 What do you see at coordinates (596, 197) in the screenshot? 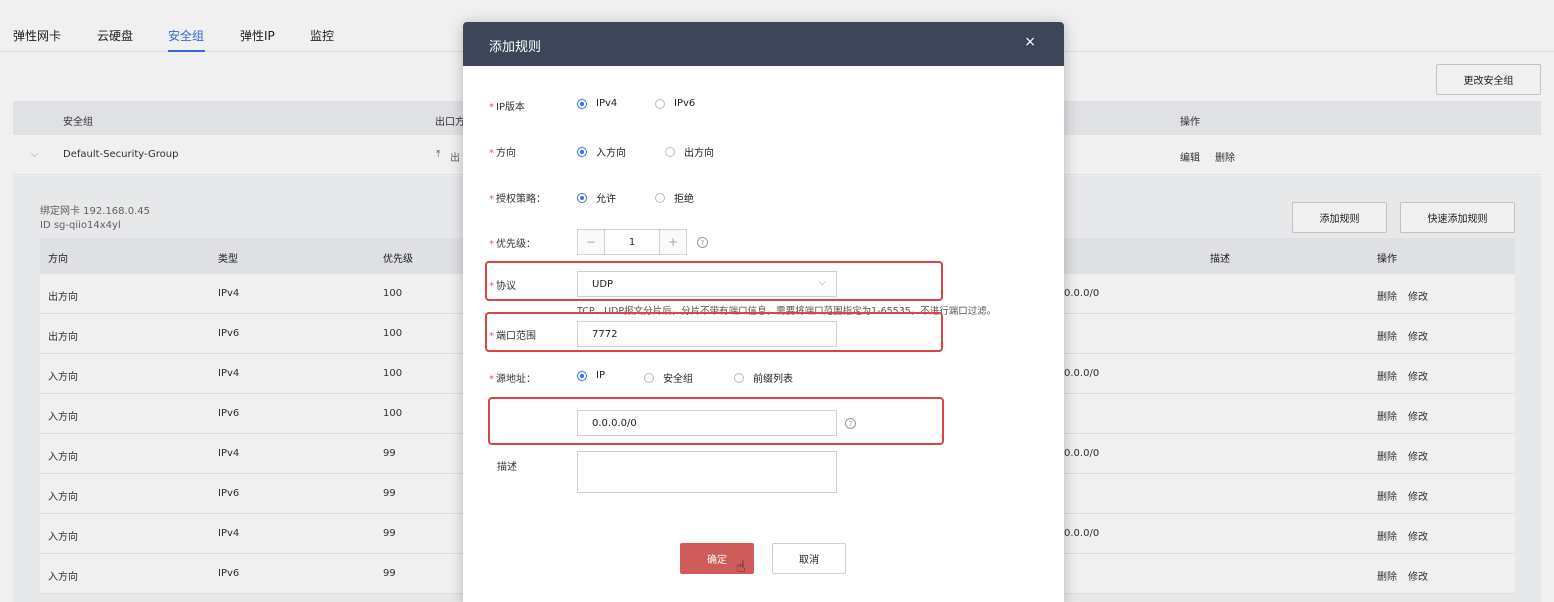
I see `radio-allow: 允许` at bounding box center [596, 197].